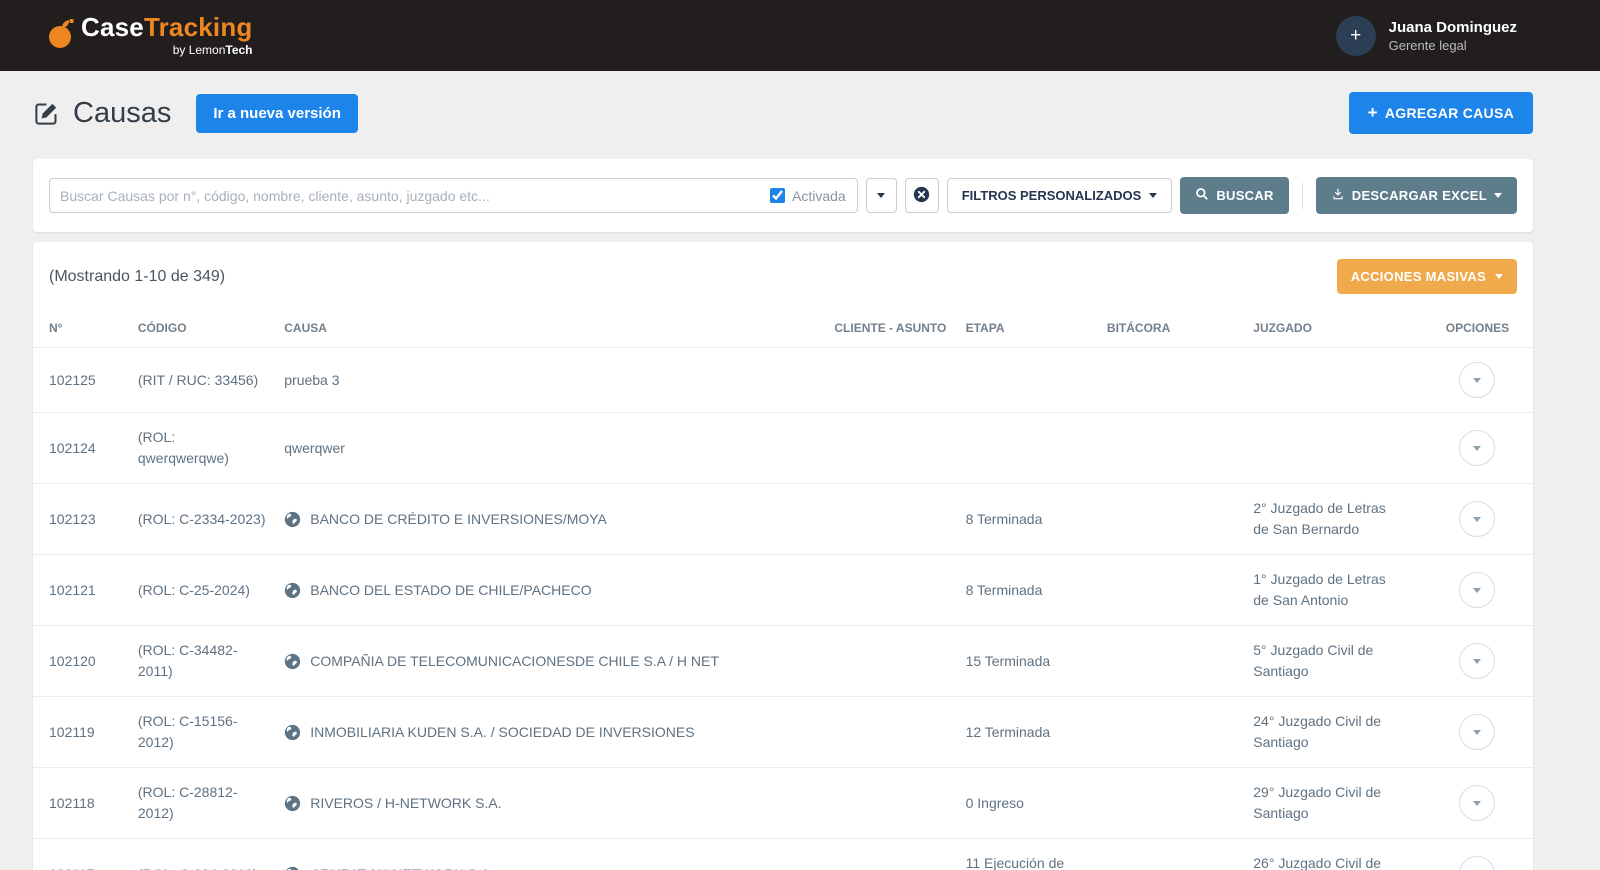 This screenshot has height=870, width=1600. Describe the element at coordinates (1333, 661) in the screenshot. I see `cell-juzgado: 5° Juzgado Civil de Santiago` at that location.